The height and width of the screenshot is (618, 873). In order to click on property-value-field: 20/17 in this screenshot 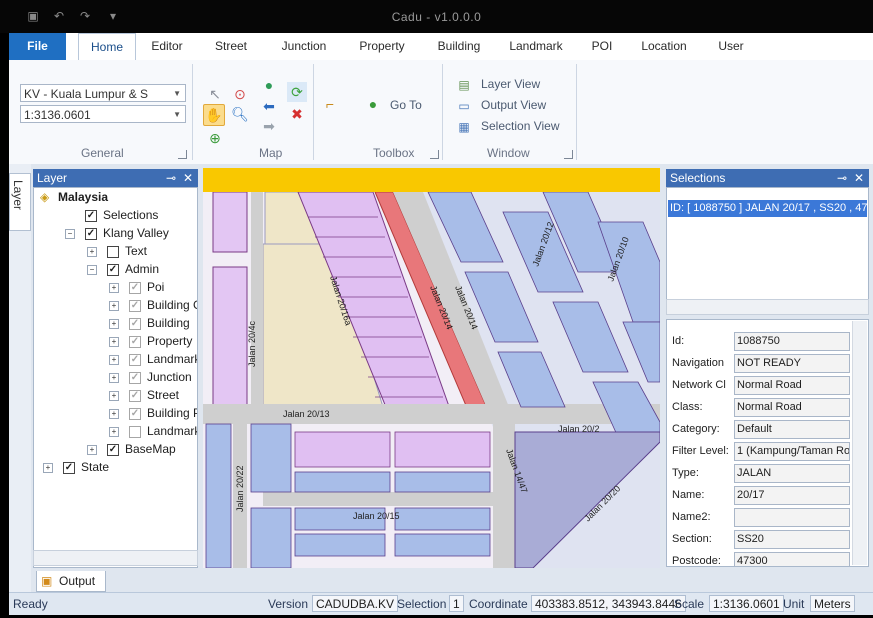, I will do `click(792, 495)`.